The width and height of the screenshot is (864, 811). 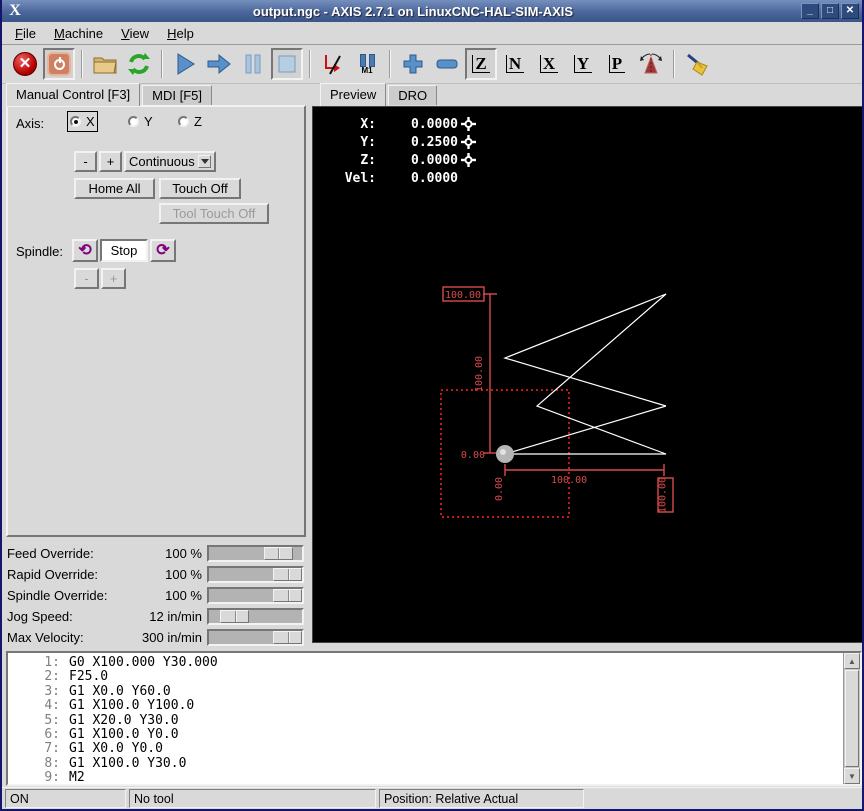 I want to click on view-z-icon: Z, so click(x=481, y=64).